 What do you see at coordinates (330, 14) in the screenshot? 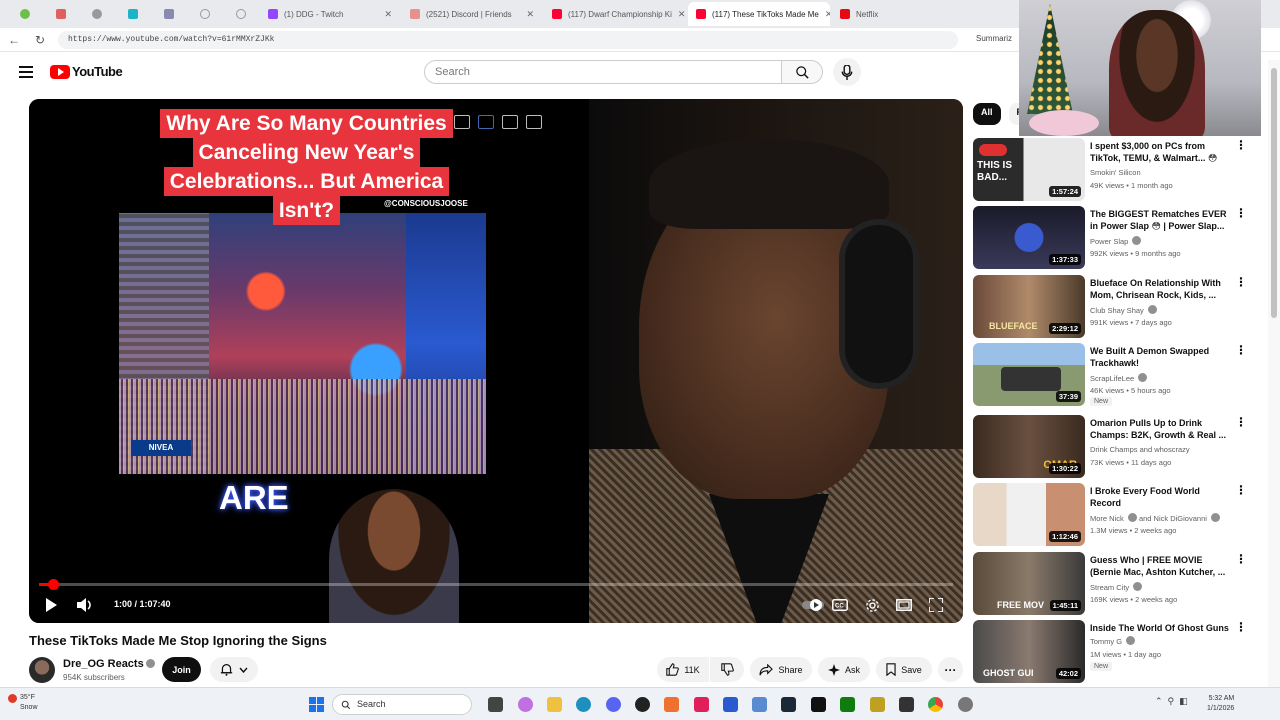
I see `browser-tab: (1) DDG - Twitch ✕` at bounding box center [330, 14].